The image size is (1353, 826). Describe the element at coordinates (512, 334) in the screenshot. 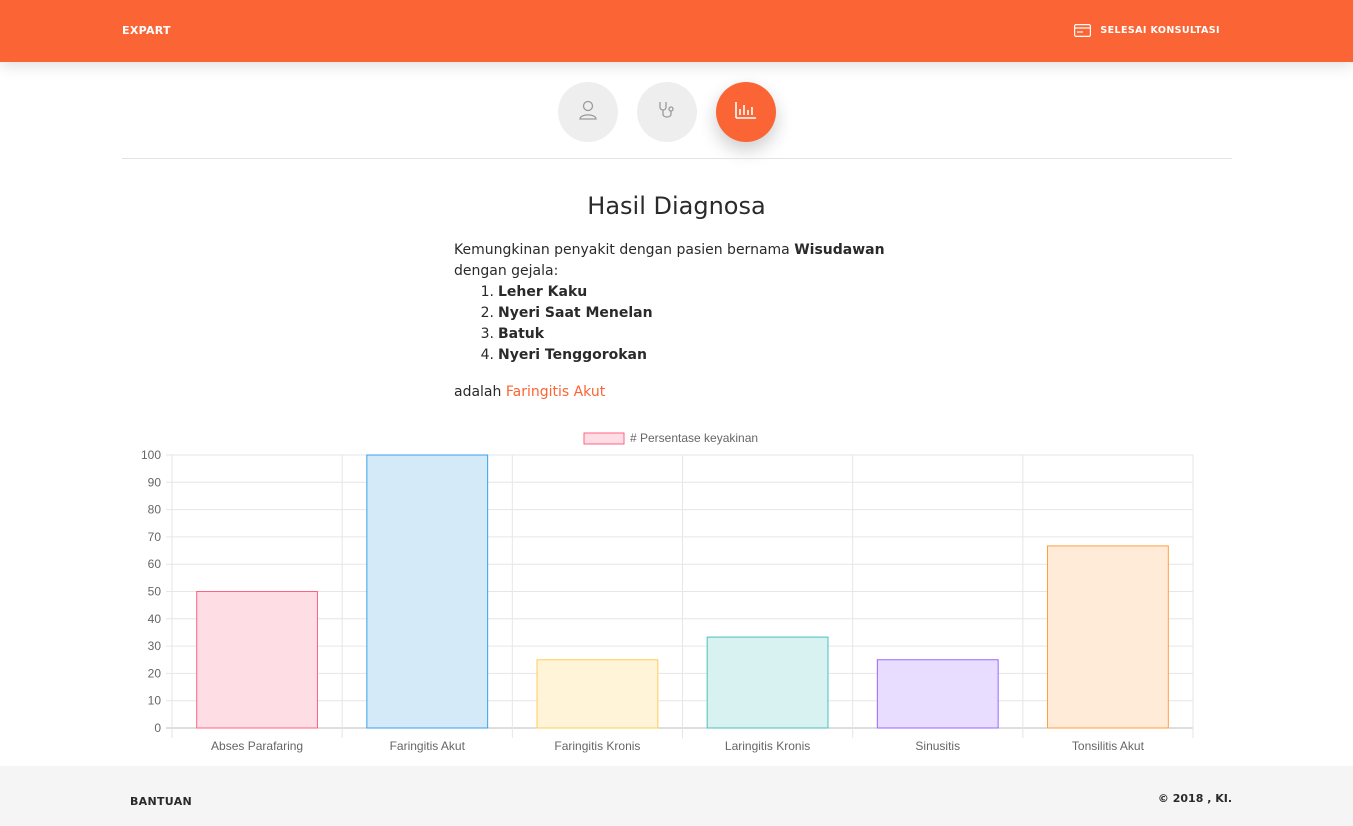

I see `symptom-item: 3. Batuk` at that location.